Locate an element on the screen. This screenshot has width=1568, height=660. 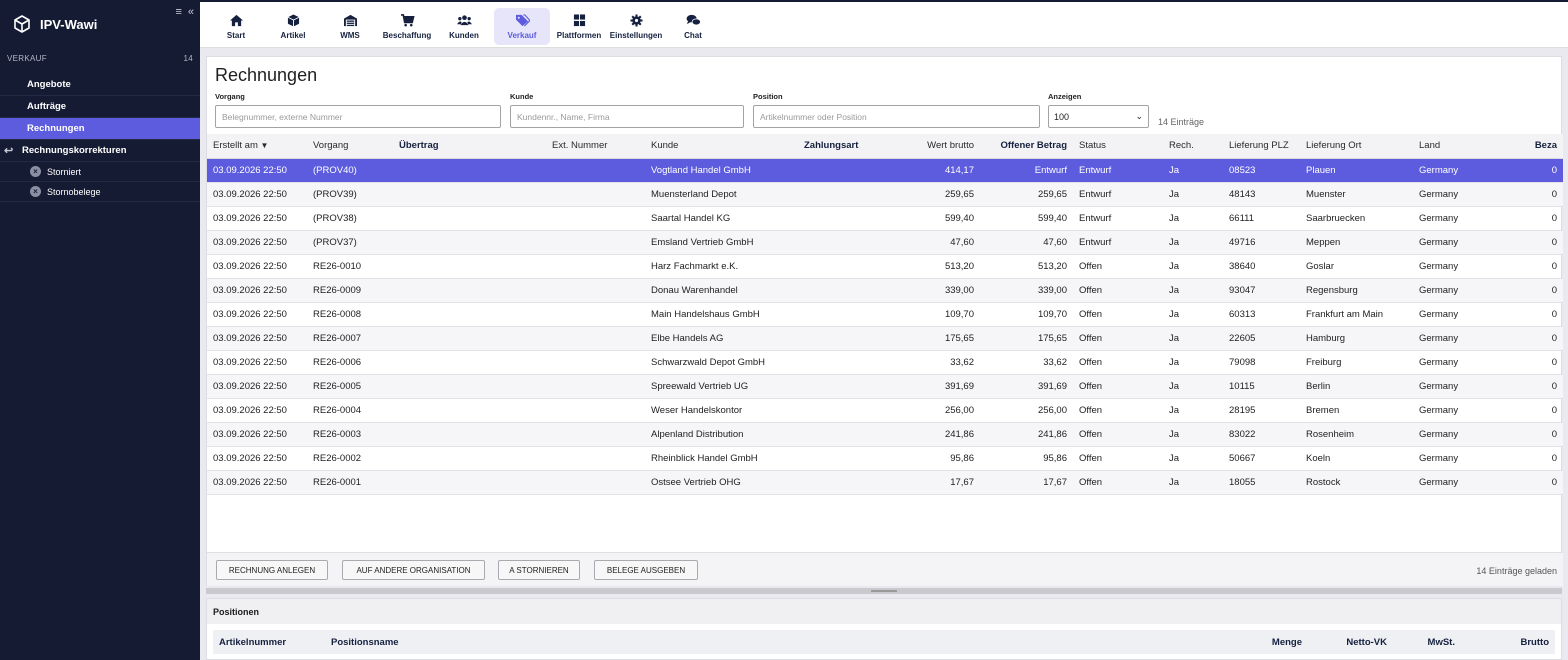
andere-organisation-button: AUF ANDERE ORGANISATION is located at coordinates (413, 570).